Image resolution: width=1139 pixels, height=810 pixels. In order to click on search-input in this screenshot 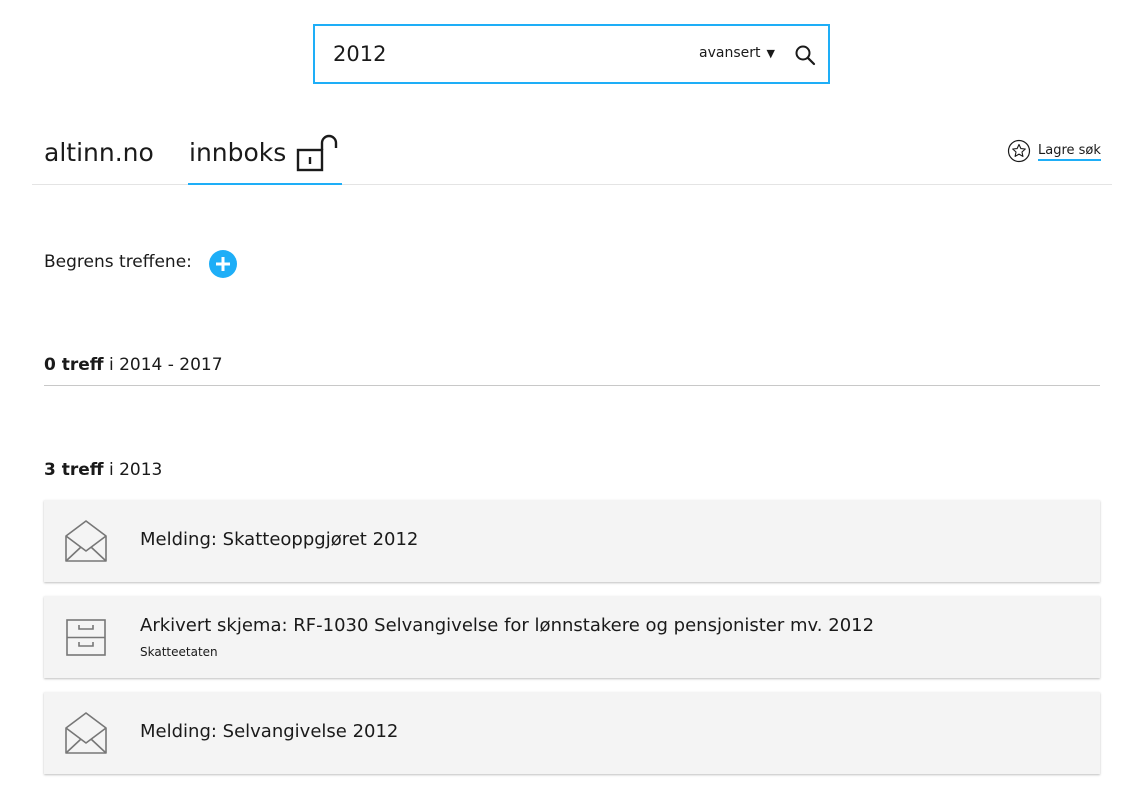, I will do `click(503, 54)`.